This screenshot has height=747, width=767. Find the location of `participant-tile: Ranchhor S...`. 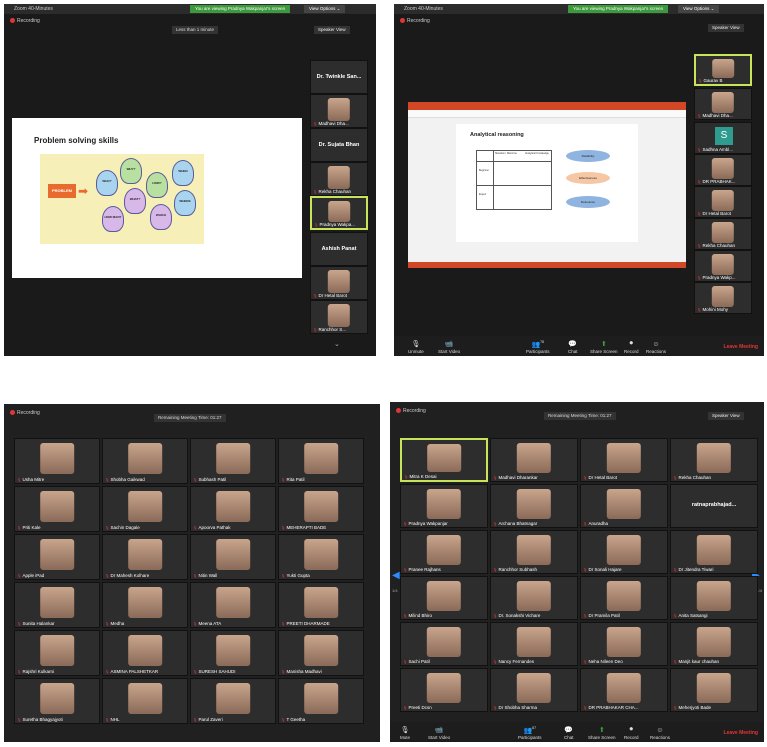

participant-tile: Ranchhor S... is located at coordinates (339, 317).